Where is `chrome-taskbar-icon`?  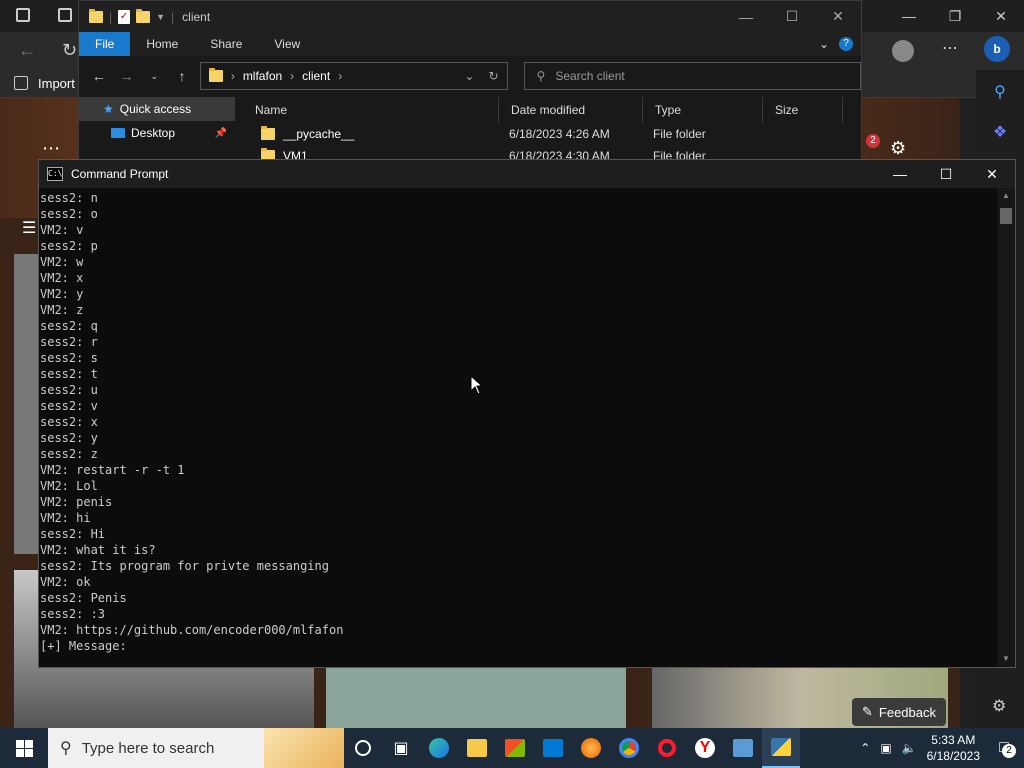 chrome-taskbar-icon is located at coordinates (629, 748).